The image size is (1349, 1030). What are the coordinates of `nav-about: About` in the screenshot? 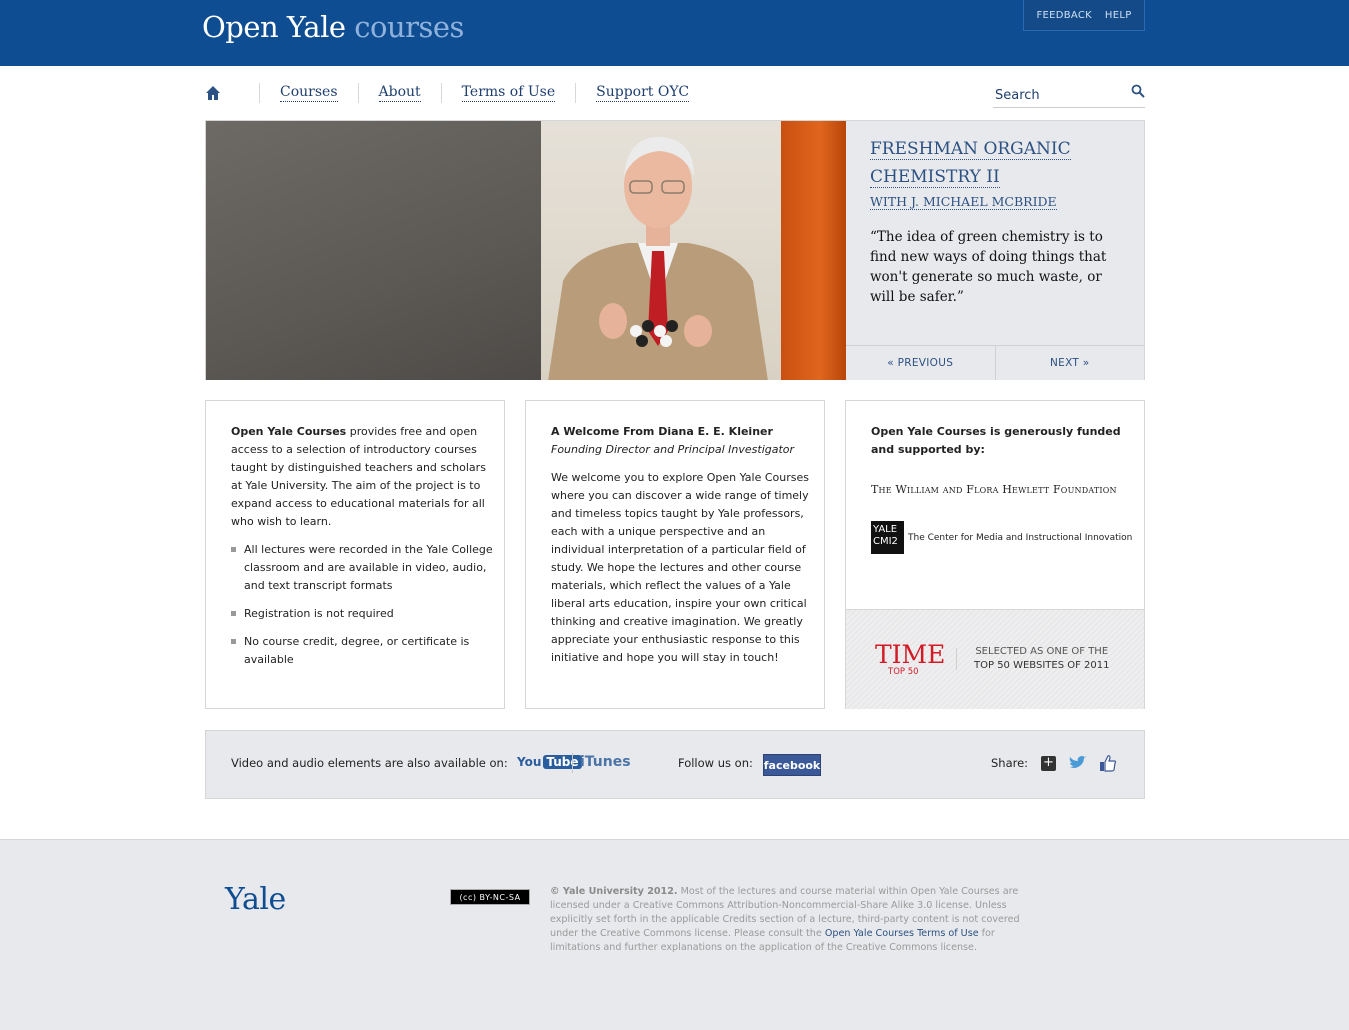 It's located at (399, 93).